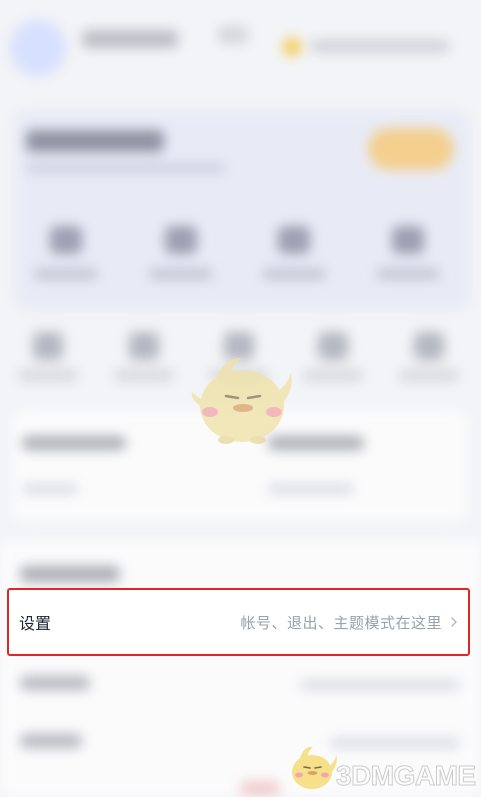  What do you see at coordinates (260, 788) in the screenshot?
I see `list-item-badge-placeholder` at bounding box center [260, 788].